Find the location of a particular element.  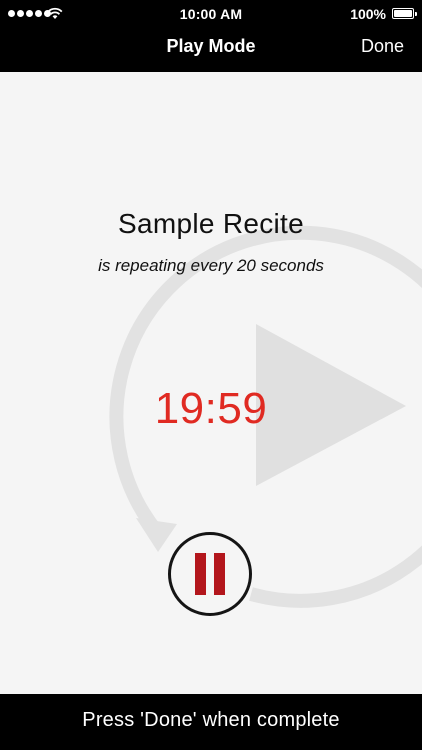

done-button: Done is located at coordinates (382, 46).